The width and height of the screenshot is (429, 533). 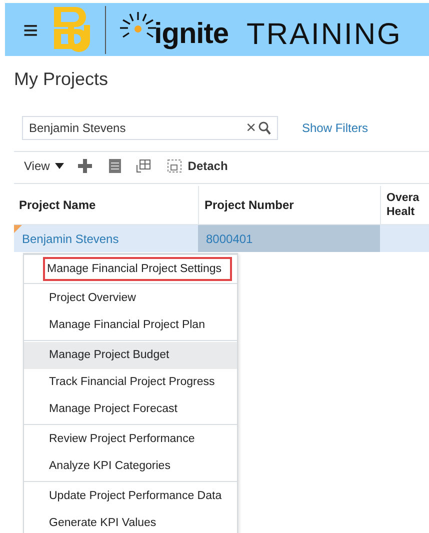 I want to click on caret-icon, so click(x=59, y=165).